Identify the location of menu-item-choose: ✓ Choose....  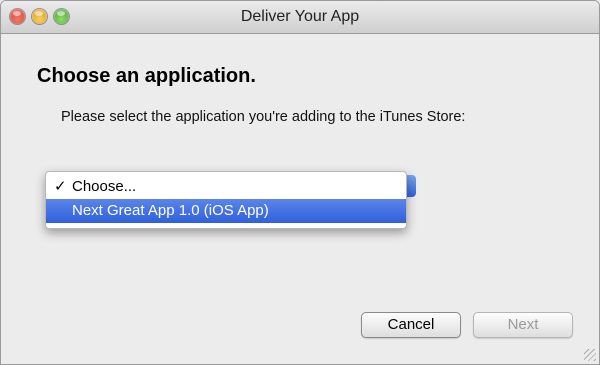
(226, 187).